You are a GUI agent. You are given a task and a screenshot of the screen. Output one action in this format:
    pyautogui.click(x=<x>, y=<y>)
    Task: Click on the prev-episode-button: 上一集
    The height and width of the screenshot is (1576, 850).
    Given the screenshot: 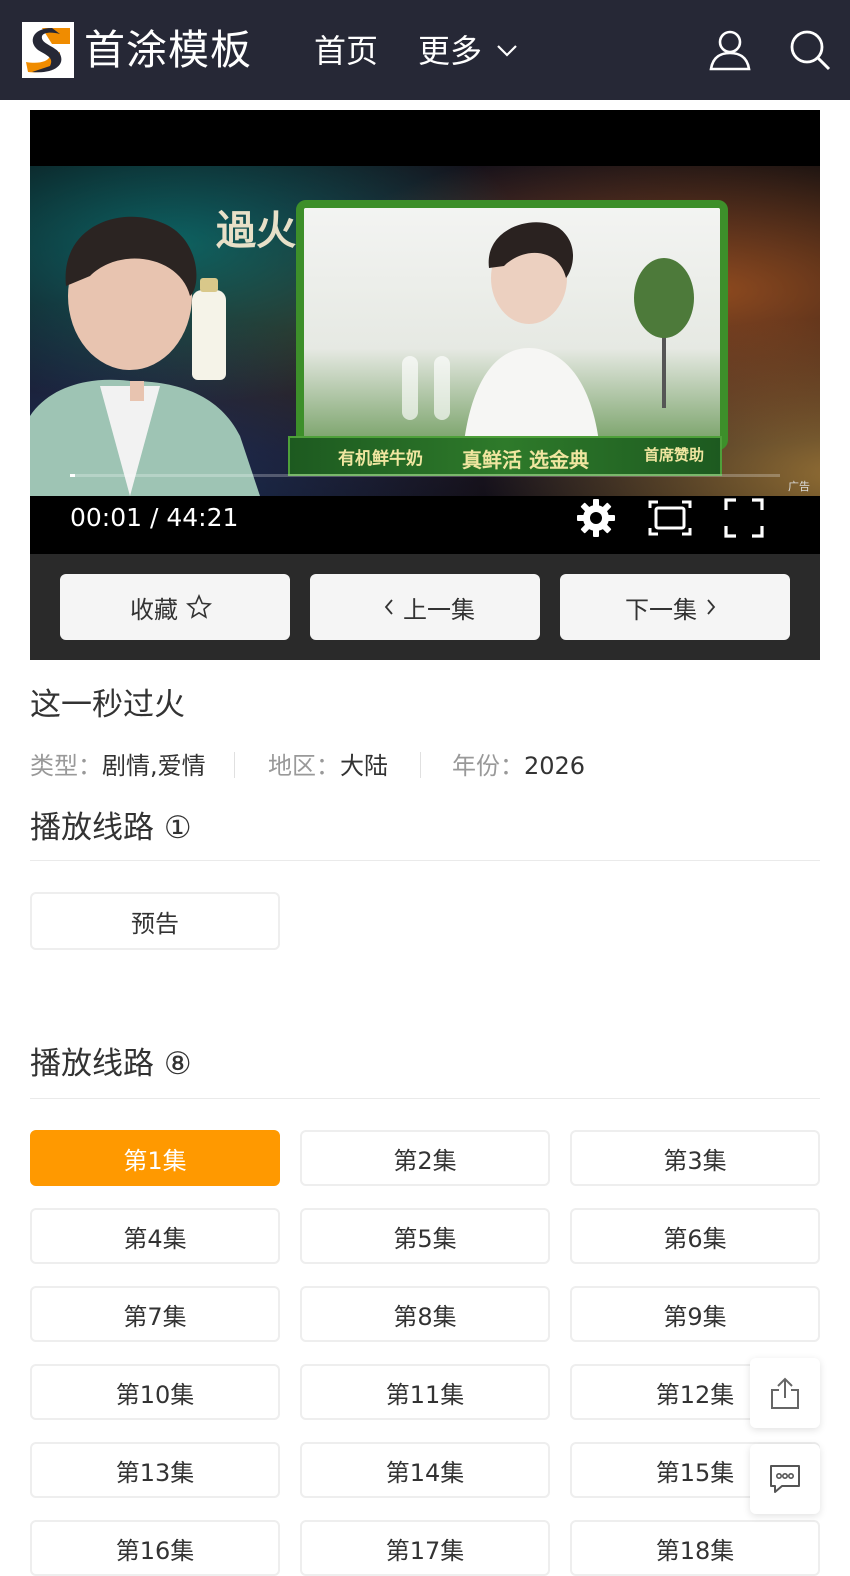 What is the action you would take?
    pyautogui.click(x=425, y=607)
    